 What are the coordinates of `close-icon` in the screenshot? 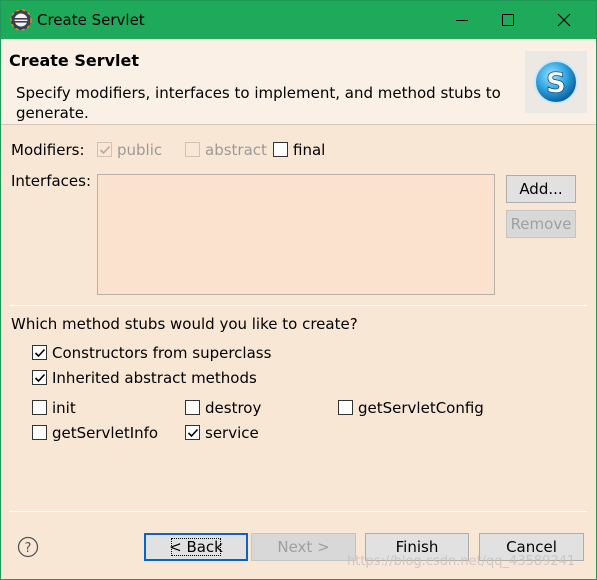 It's located at (564, 20).